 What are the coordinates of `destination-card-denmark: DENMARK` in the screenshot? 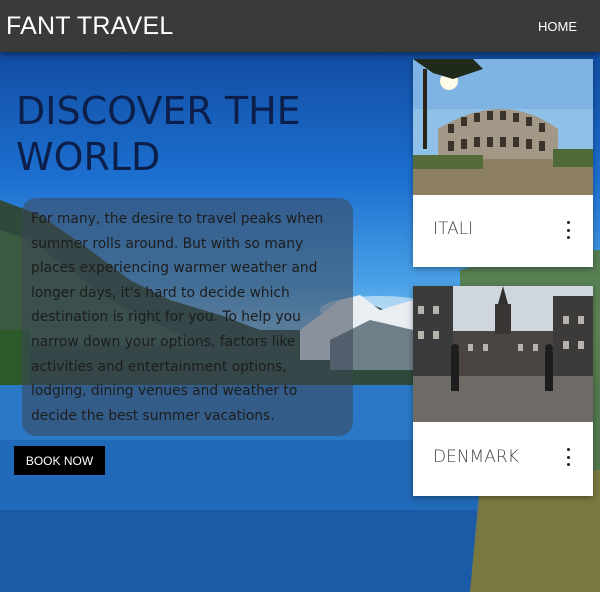 It's located at (503, 391).